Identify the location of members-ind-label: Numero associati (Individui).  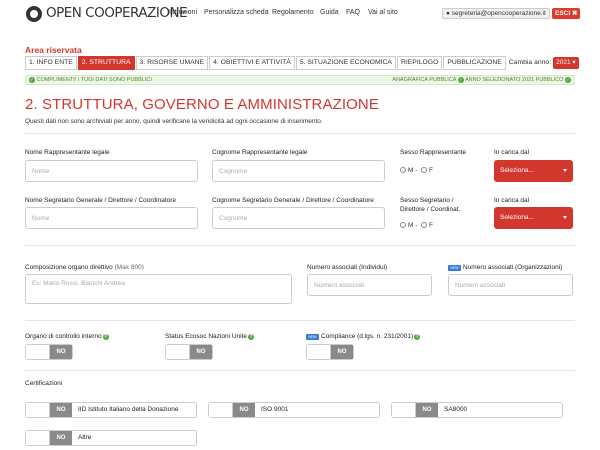
(347, 267).